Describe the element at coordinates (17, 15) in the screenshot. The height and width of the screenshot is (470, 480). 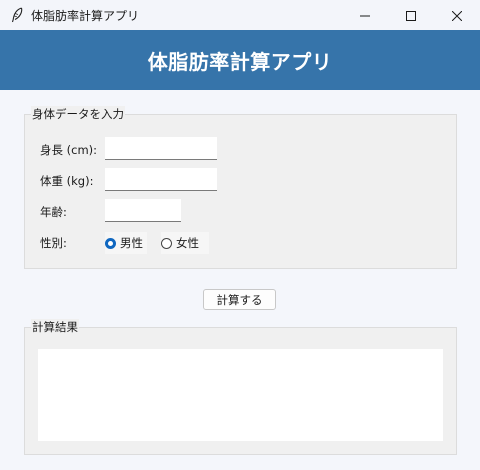
I see `feather-icon` at that location.